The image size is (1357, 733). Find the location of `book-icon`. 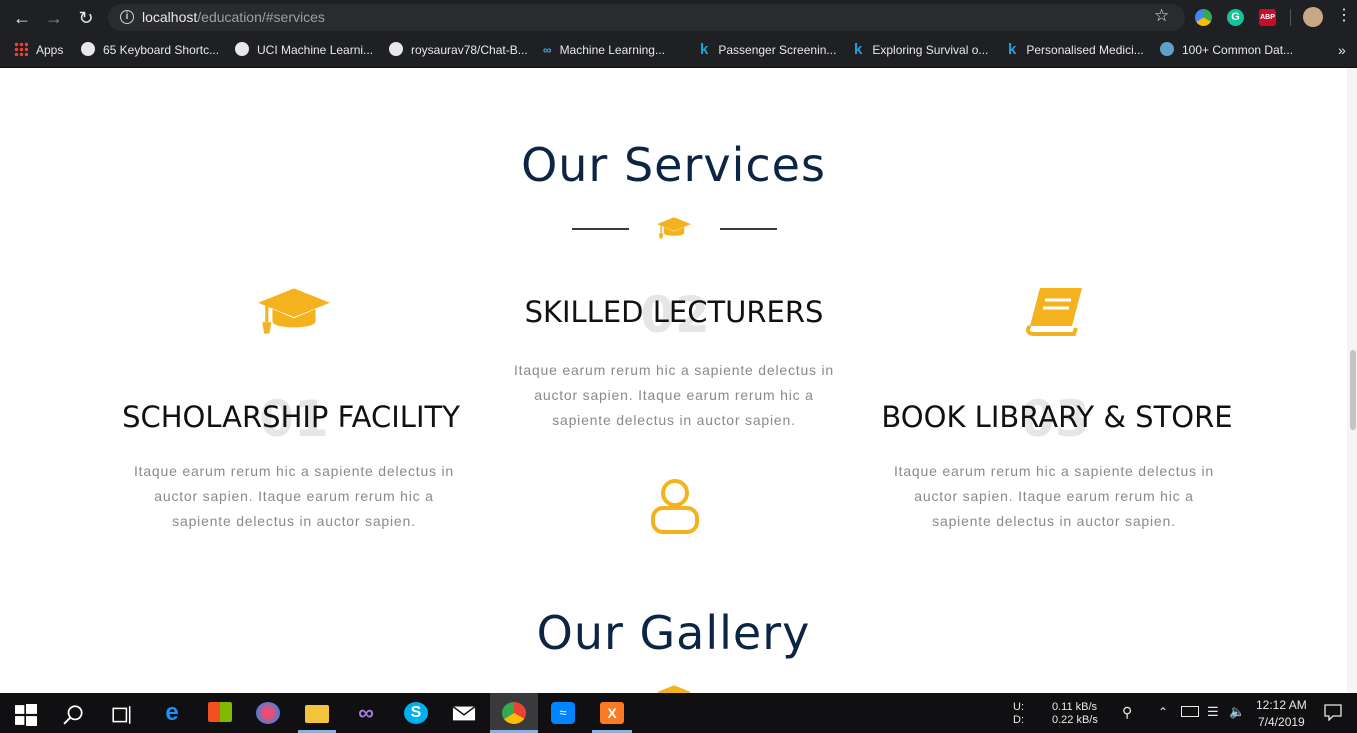

book-icon is located at coordinates (1054, 312).